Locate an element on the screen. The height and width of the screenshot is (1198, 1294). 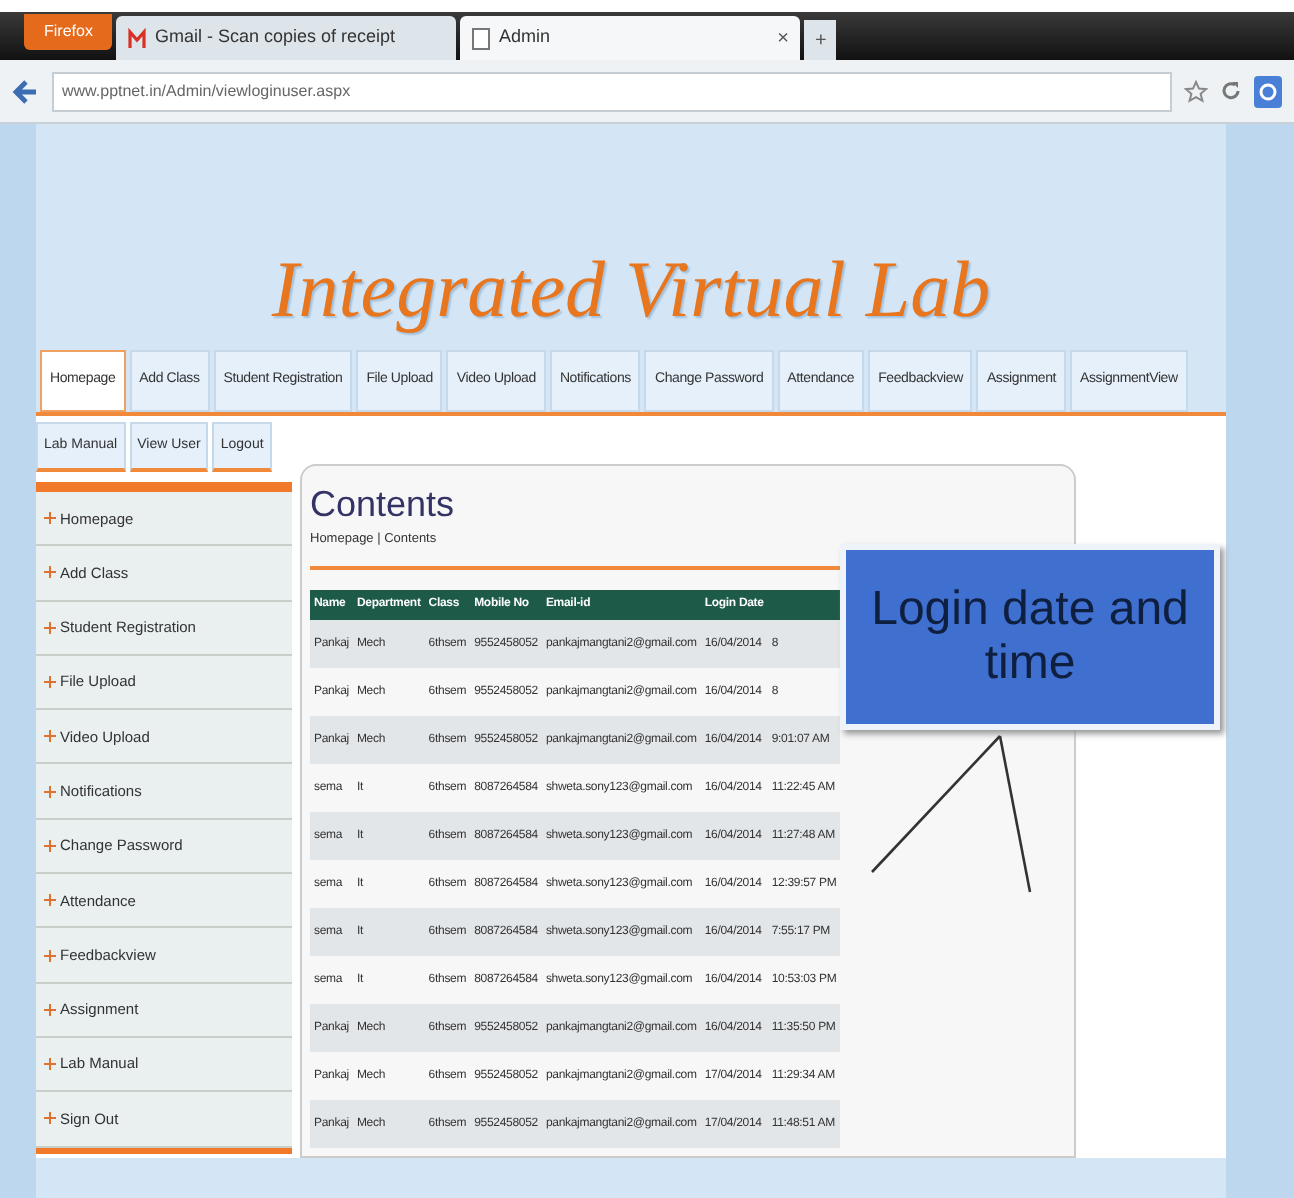
close-tab-button: × is located at coordinates (783, 38).